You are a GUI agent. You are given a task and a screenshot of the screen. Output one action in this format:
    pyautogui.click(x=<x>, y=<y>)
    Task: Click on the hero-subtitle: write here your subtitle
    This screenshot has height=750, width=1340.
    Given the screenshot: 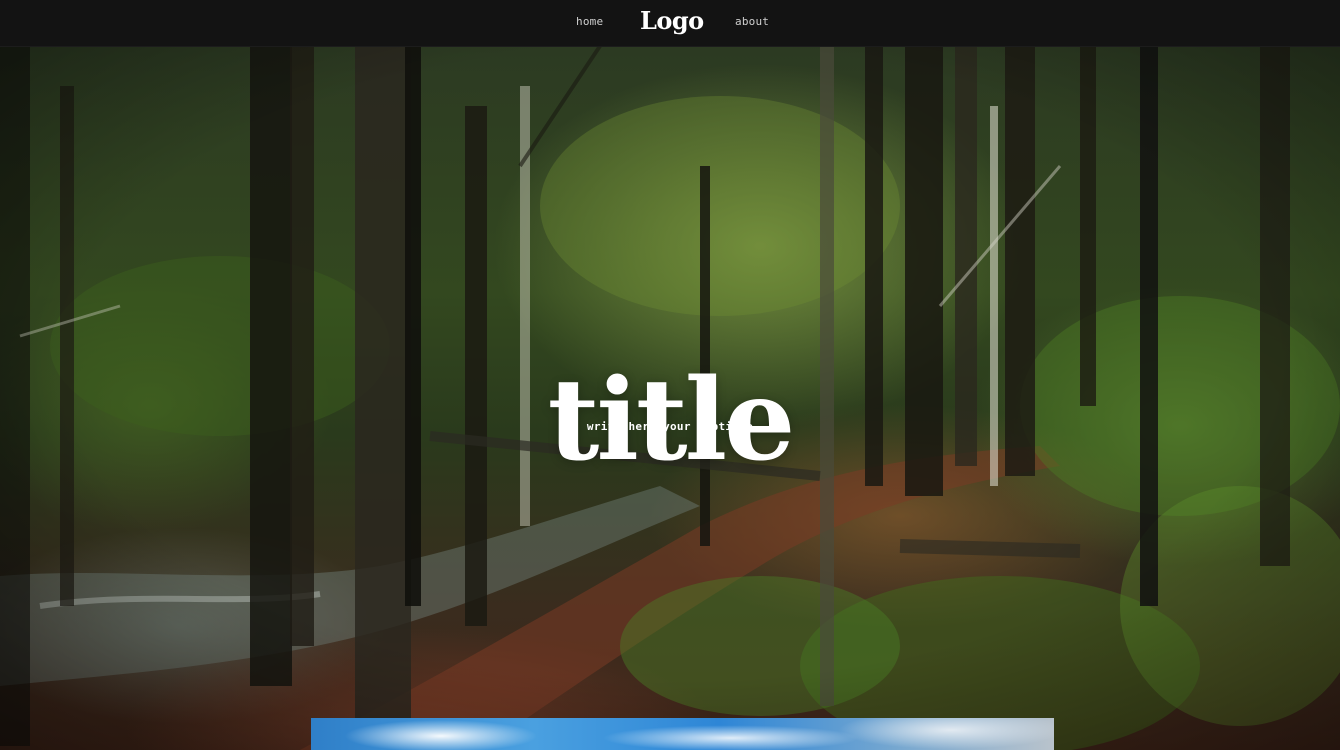 What is the action you would take?
    pyautogui.click(x=670, y=426)
    